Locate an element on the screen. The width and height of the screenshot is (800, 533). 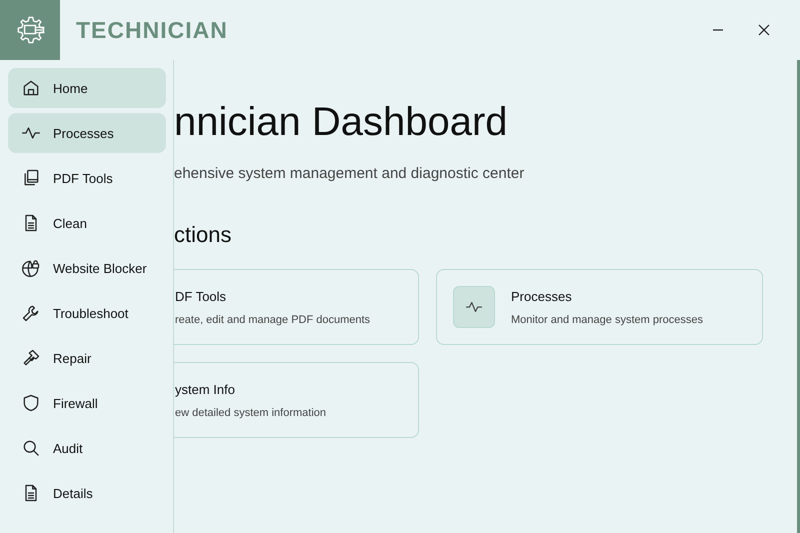
card-description: ew detailed system information is located at coordinates (250, 412).